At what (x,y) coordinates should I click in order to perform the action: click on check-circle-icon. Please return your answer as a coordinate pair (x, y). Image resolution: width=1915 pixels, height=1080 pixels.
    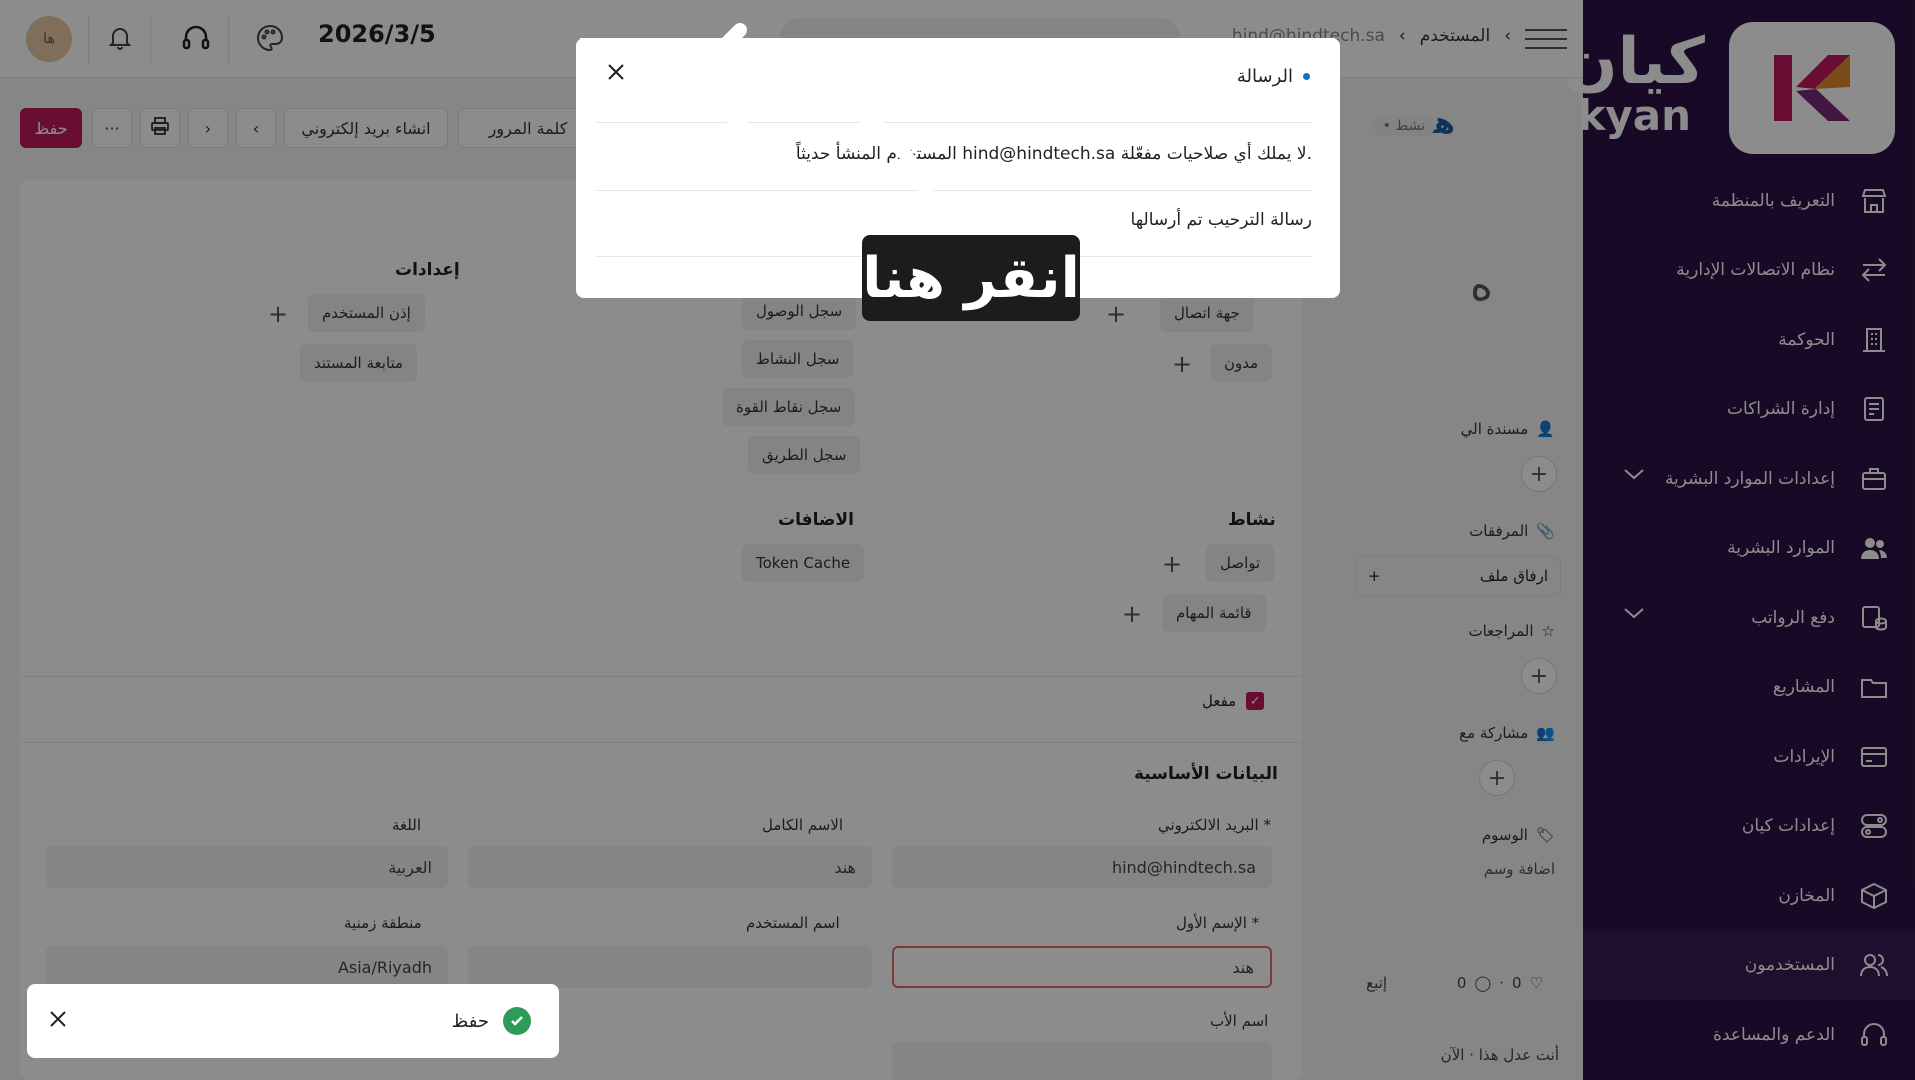
    Looking at the image, I should click on (517, 1021).